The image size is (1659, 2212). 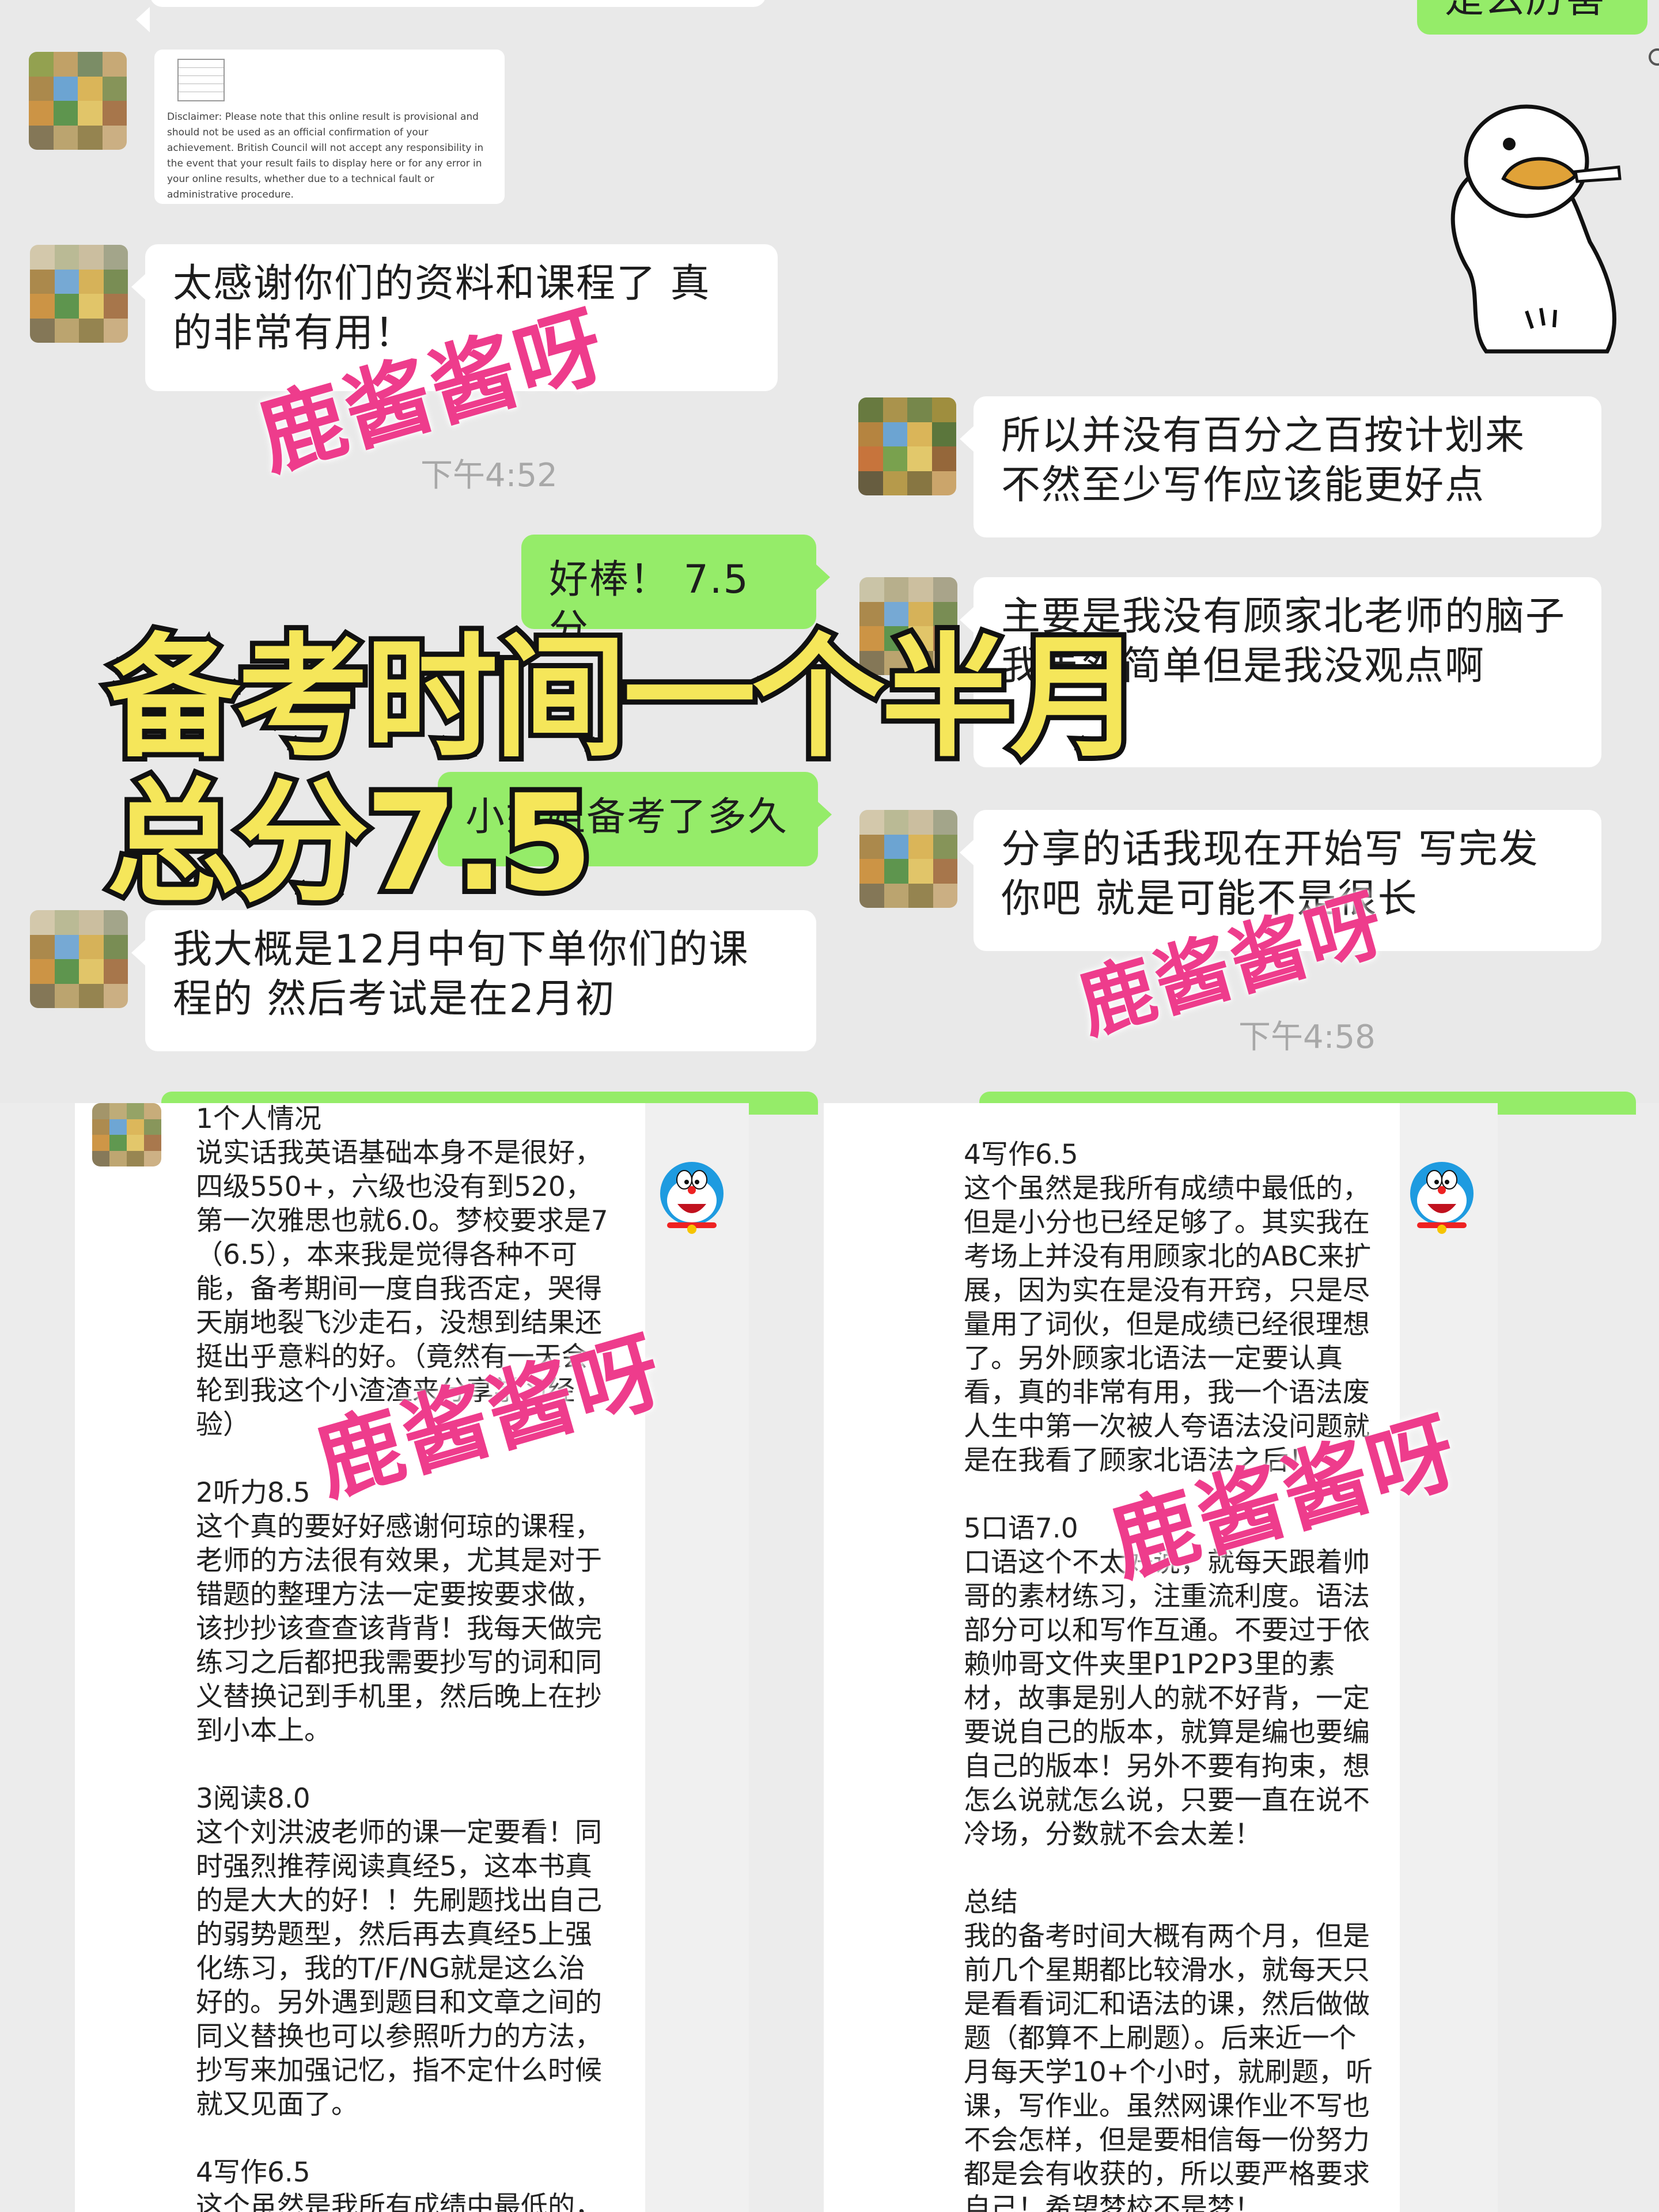 What do you see at coordinates (461, 974) in the screenshot?
I see `message-text: 我大概是12月中旬下单你们的课程的 然后考试是在2月初` at bounding box center [461, 974].